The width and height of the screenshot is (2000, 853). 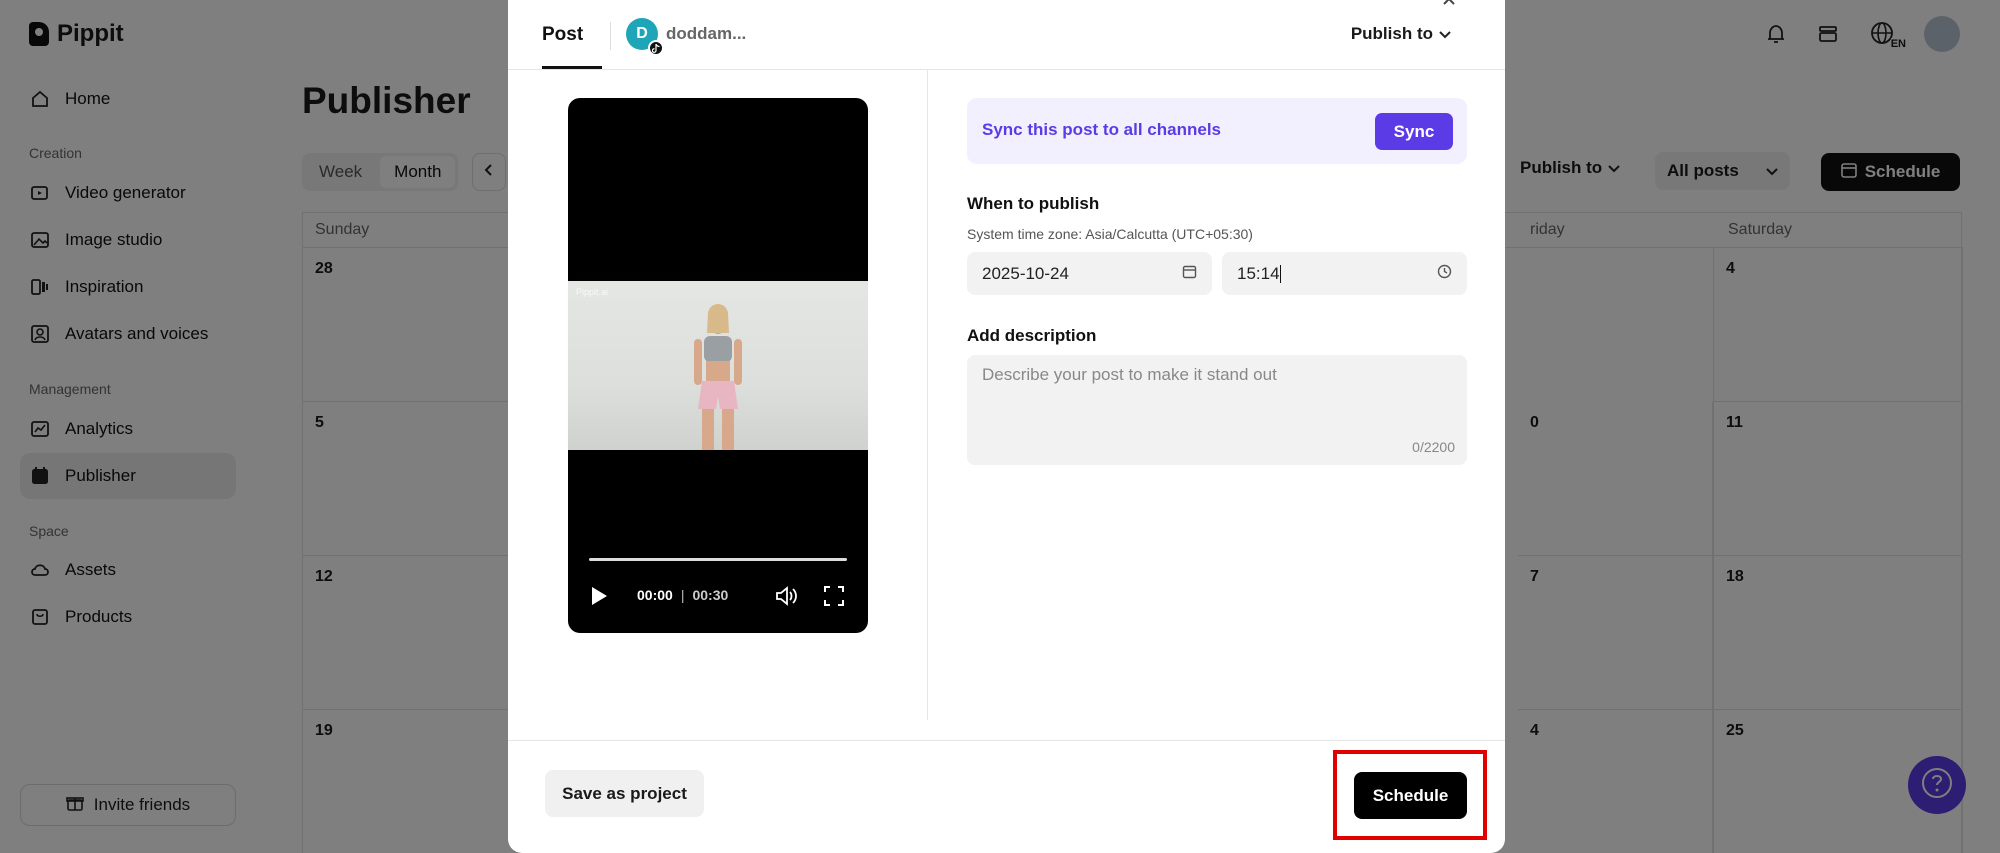 I want to click on channel-avatar: D, so click(x=645, y=37).